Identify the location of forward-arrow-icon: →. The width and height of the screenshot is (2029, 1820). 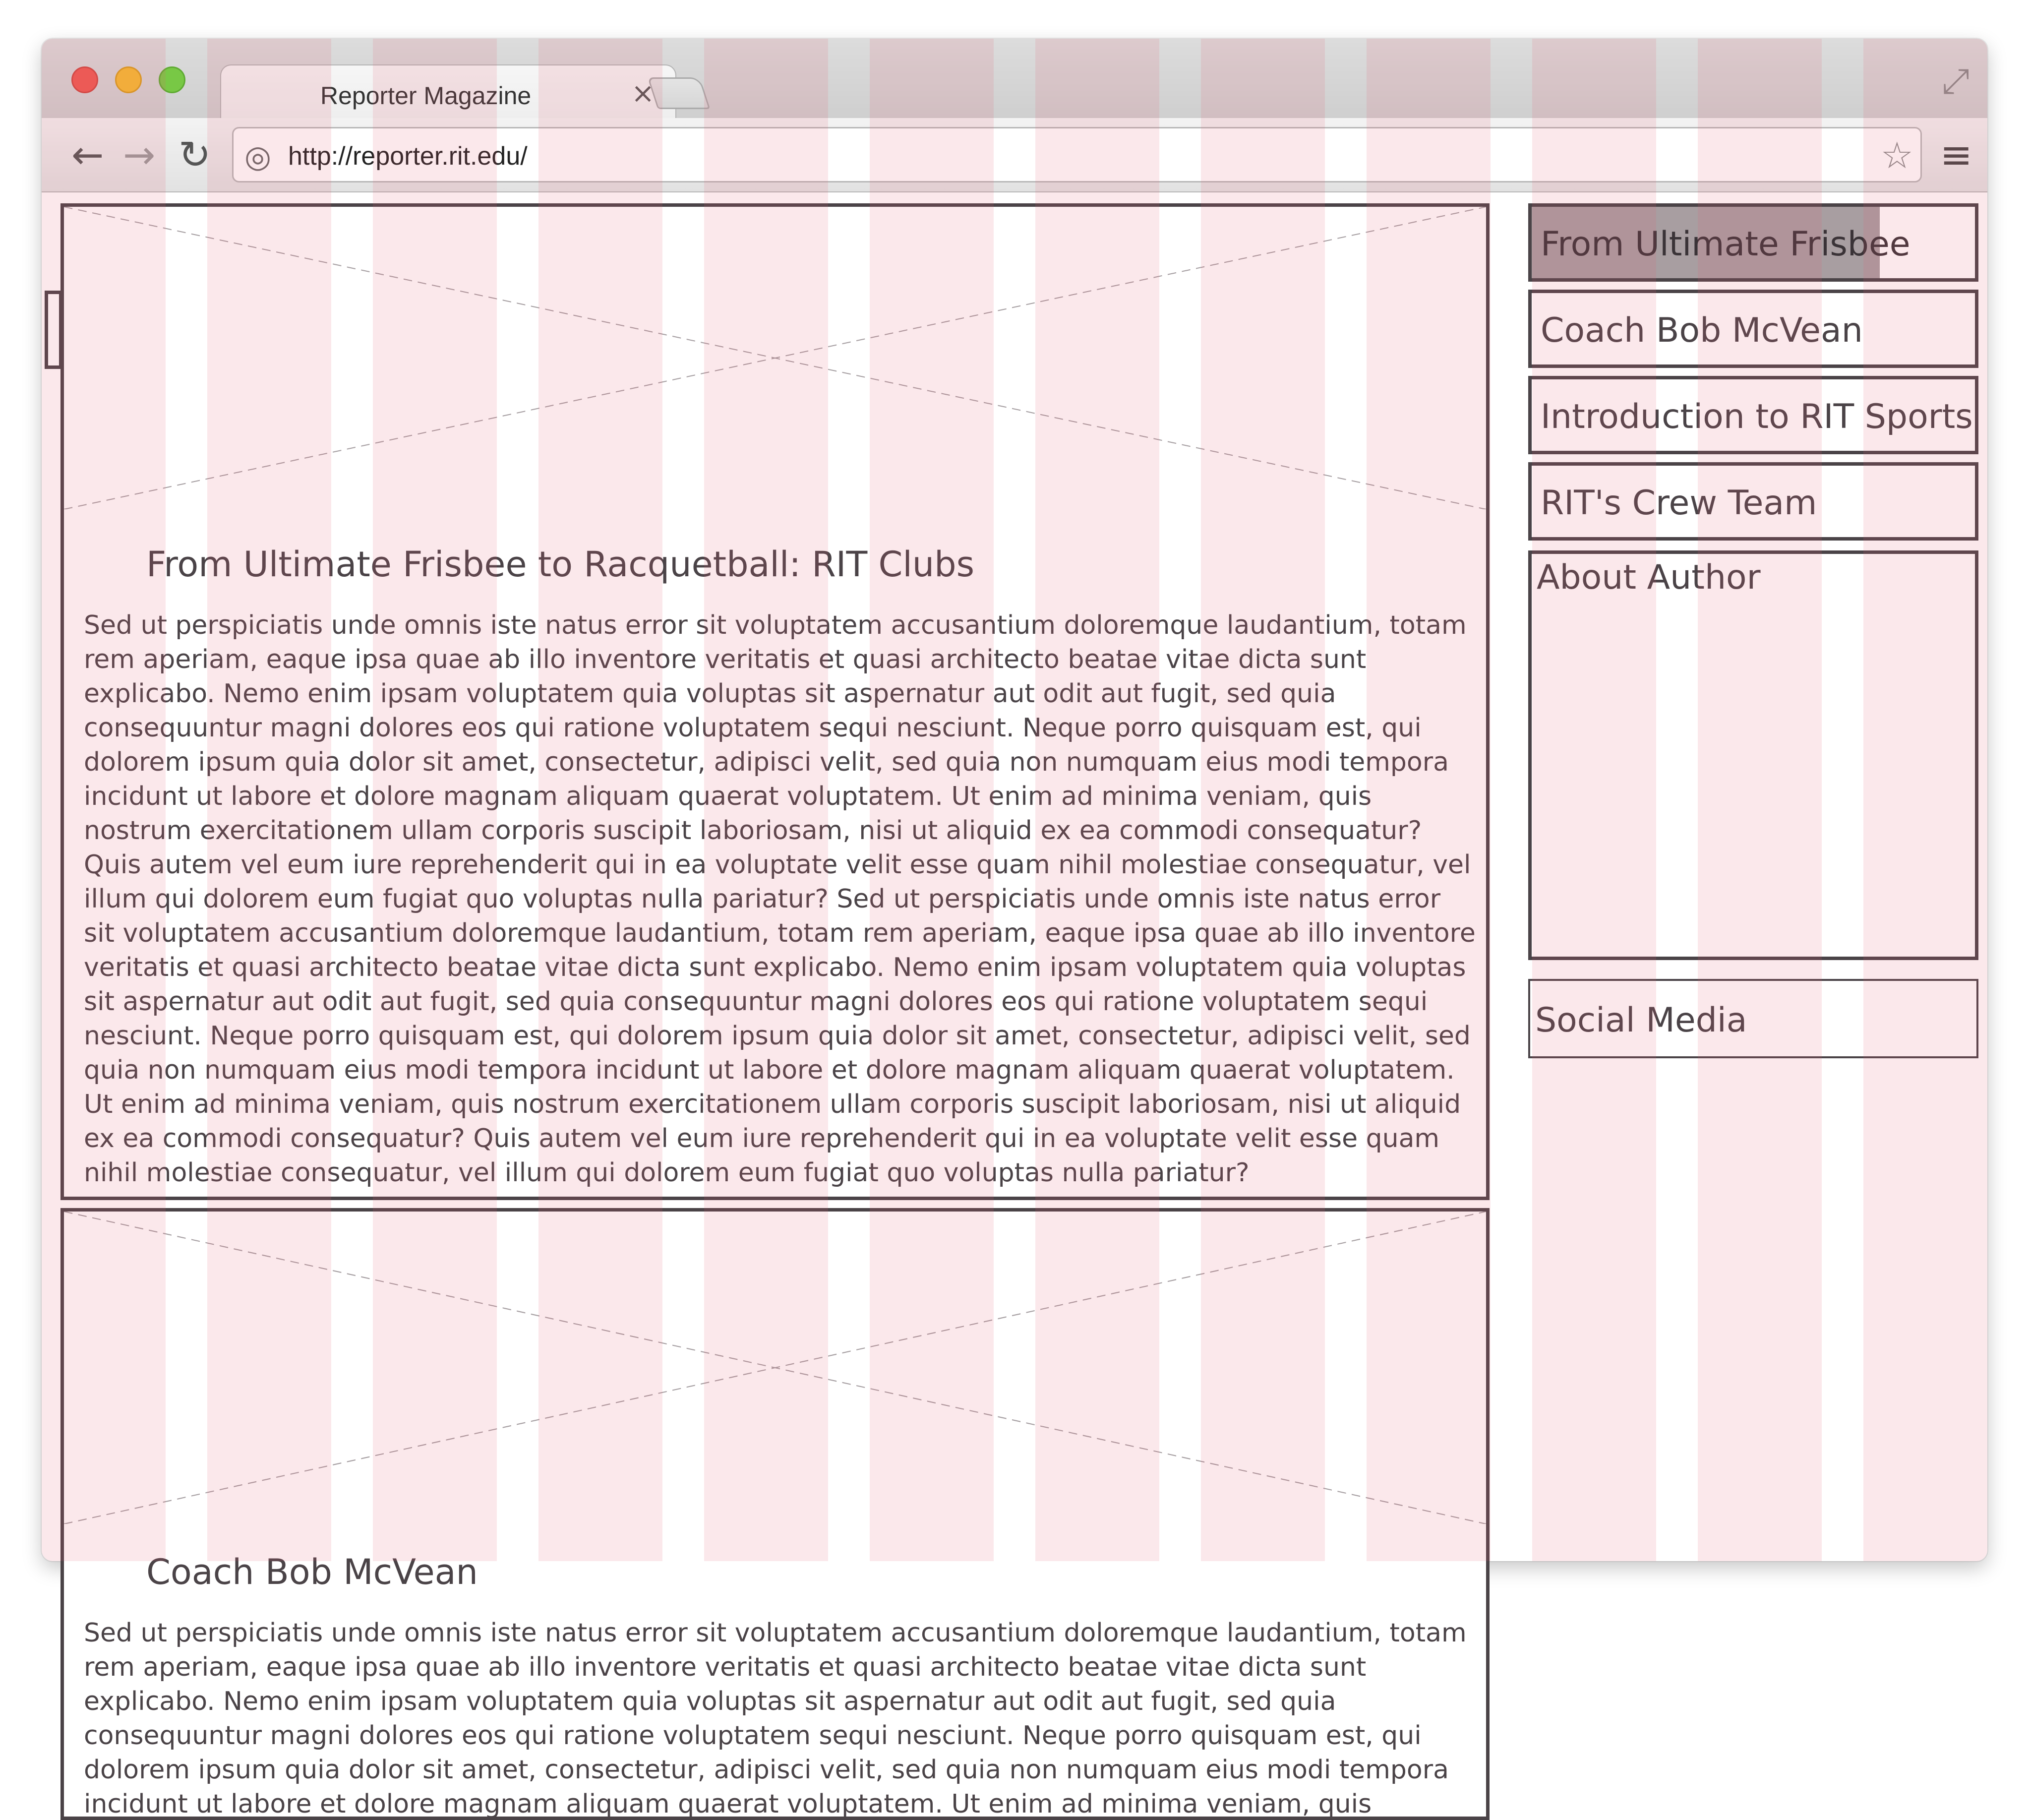
(139, 155).